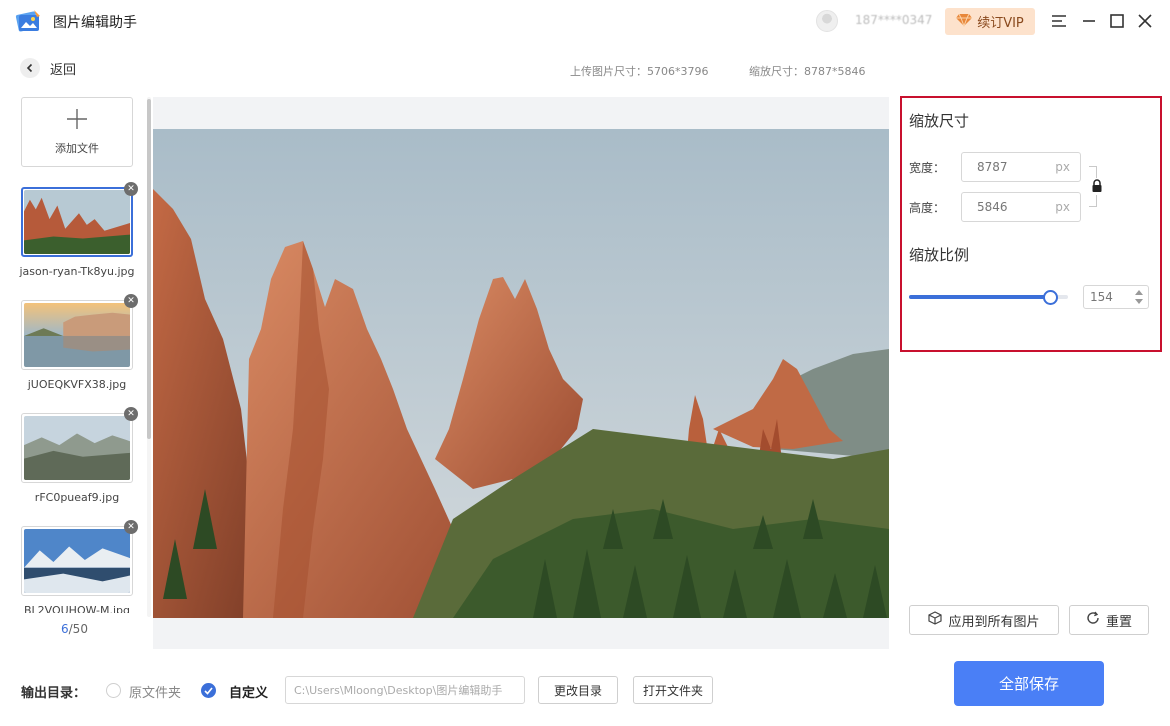  Describe the element at coordinates (155, 691) in the screenshot. I see `original-folder-label: 原文件夹` at that location.